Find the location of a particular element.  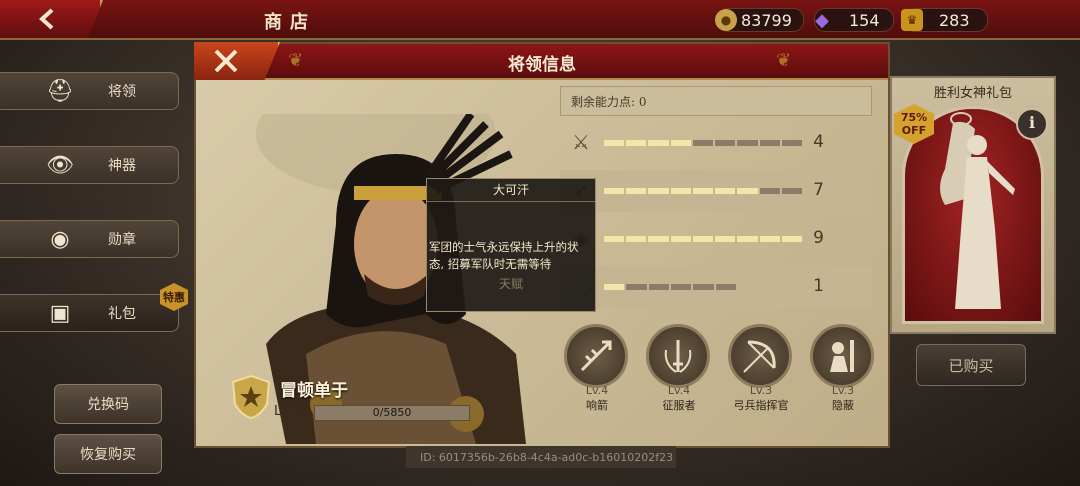

skill-archer-commander: Lv.3 弓兵指挥官 is located at coordinates (761, 374).